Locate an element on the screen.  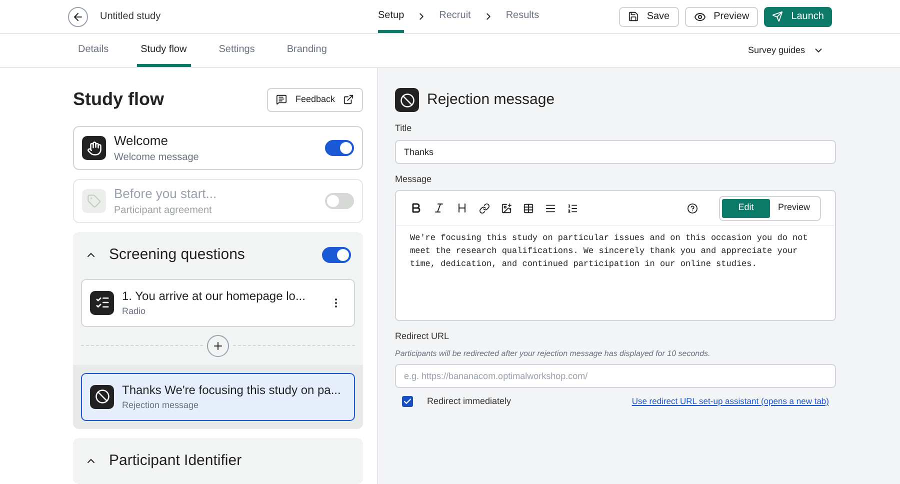
checklist-icon is located at coordinates (102, 302).